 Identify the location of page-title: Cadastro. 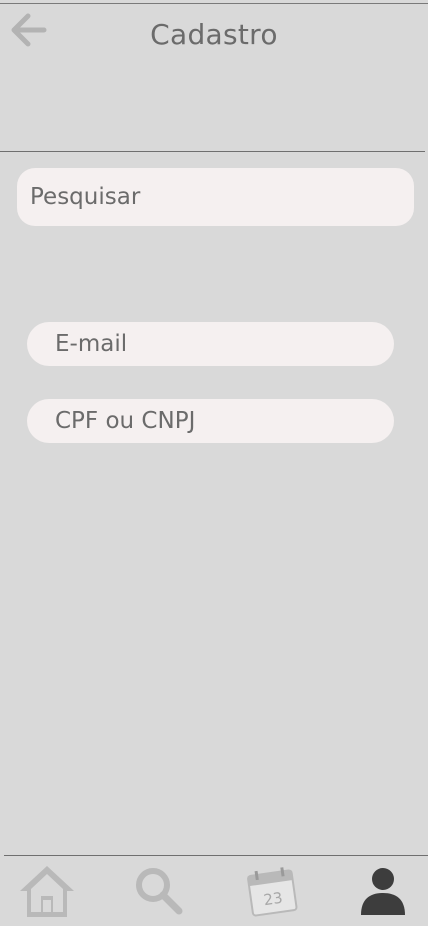
(214, 34).